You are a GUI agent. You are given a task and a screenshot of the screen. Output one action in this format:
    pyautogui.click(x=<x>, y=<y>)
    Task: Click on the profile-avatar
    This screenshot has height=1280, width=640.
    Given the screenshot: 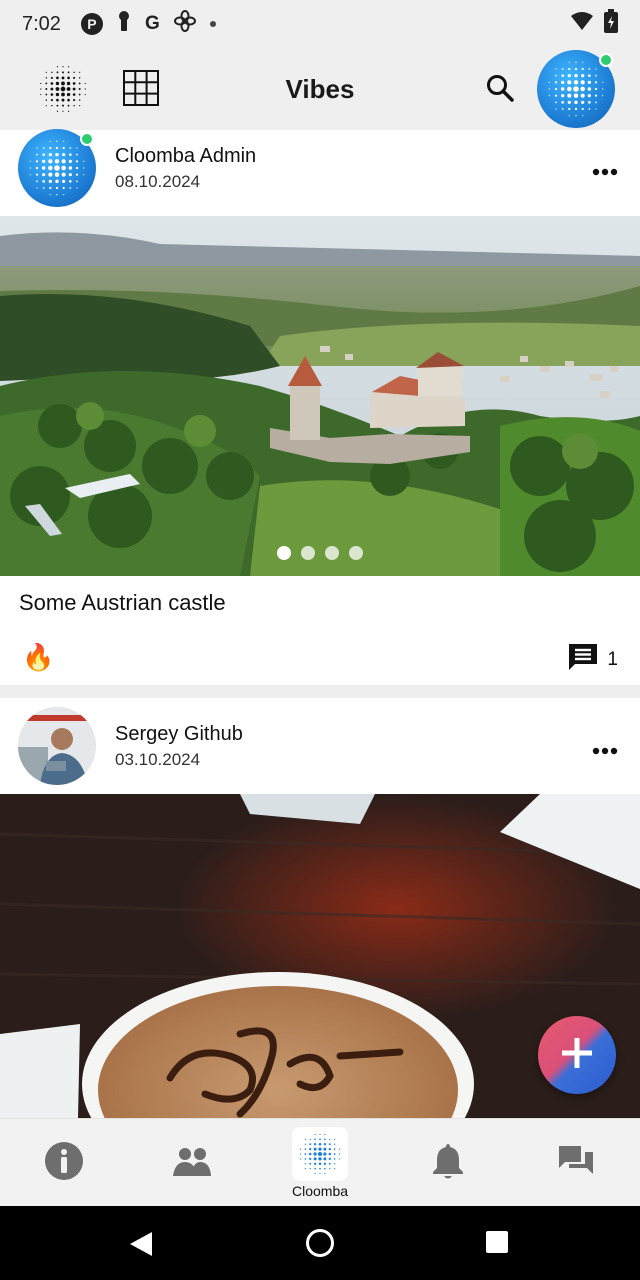 What is the action you would take?
    pyautogui.click(x=576, y=89)
    